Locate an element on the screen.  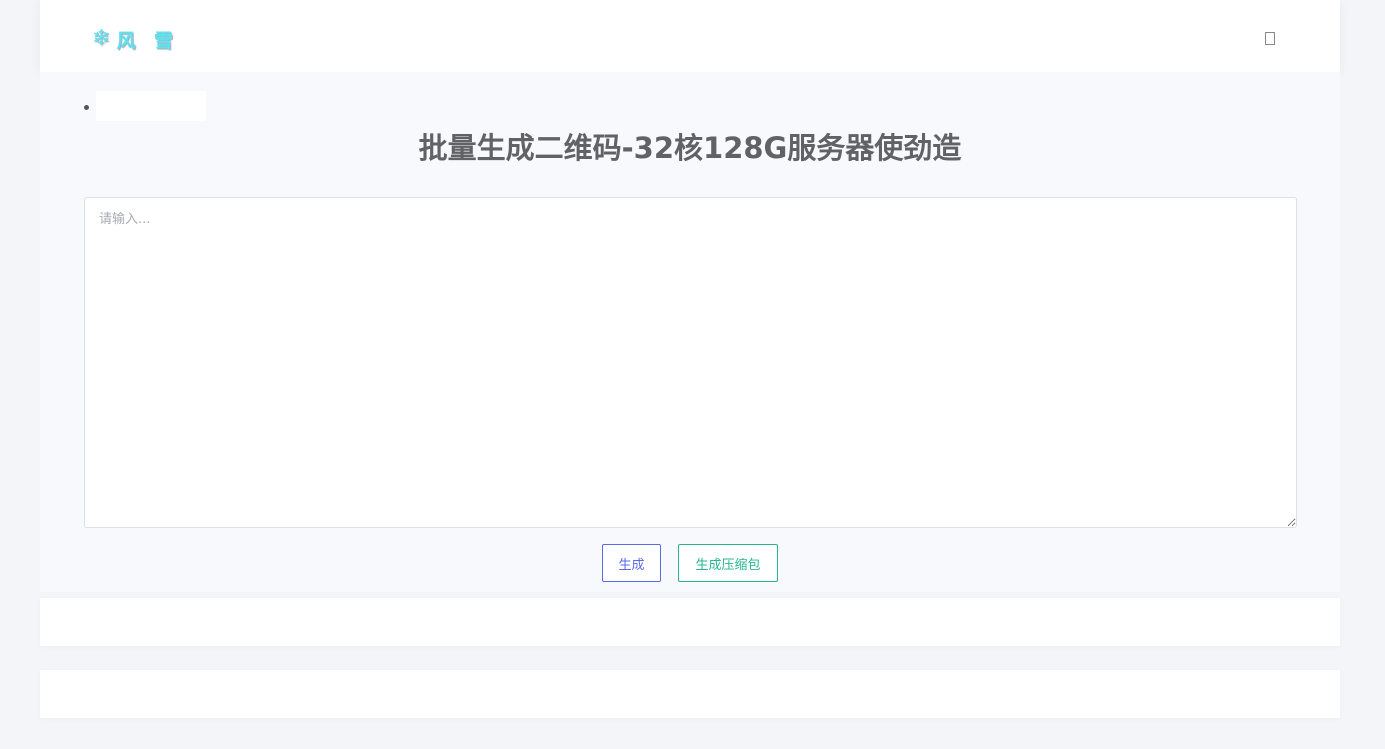
page-title: 批量生成二维码-32核128G服务器使劲造 is located at coordinates (690, 148).